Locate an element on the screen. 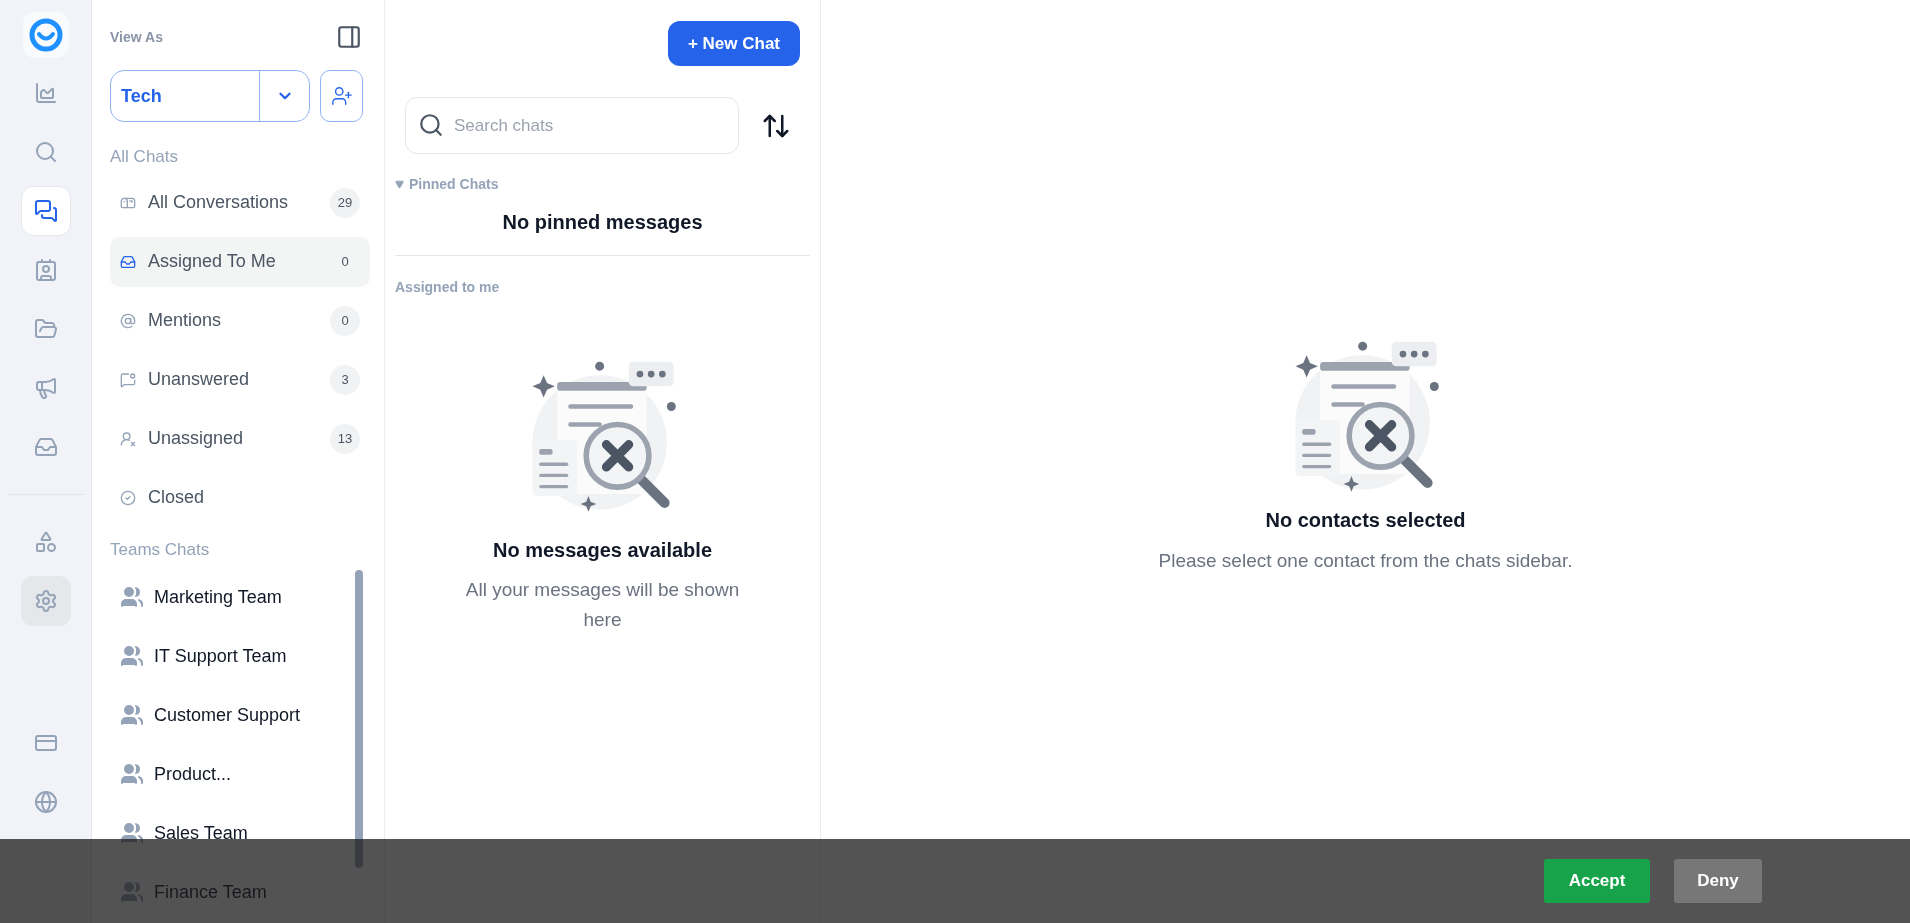  shapes-icon is located at coordinates (45, 542).